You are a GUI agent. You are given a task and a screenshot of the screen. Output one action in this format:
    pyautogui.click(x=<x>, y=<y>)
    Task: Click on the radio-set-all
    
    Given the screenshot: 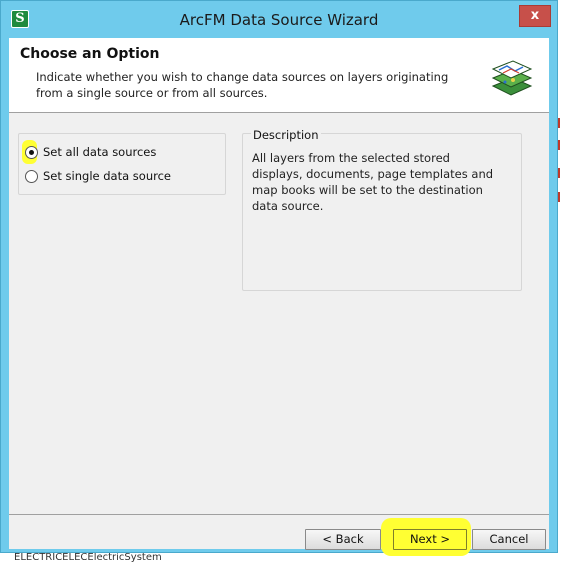 What is the action you would take?
    pyautogui.click(x=31, y=152)
    